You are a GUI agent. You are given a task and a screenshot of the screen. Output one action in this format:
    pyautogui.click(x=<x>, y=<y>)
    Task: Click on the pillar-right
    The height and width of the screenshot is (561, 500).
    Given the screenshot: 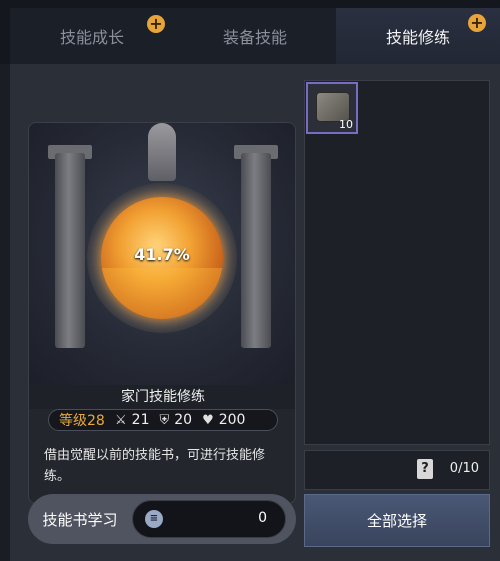 What is the action you would take?
    pyautogui.click(x=256, y=250)
    